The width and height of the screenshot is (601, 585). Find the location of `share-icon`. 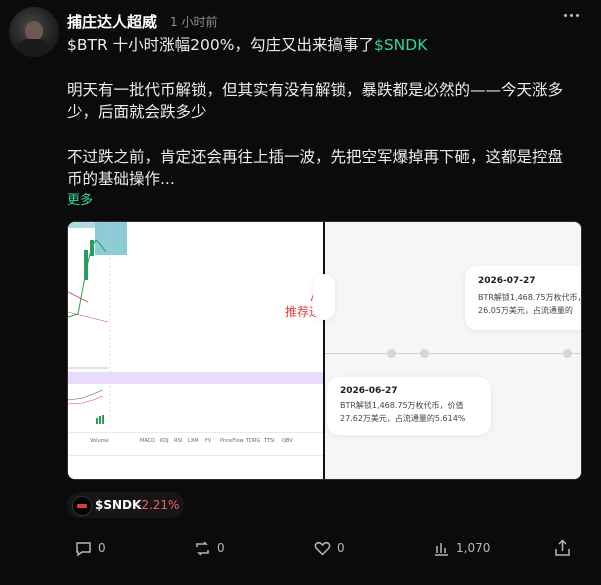

share-icon is located at coordinates (562, 547).